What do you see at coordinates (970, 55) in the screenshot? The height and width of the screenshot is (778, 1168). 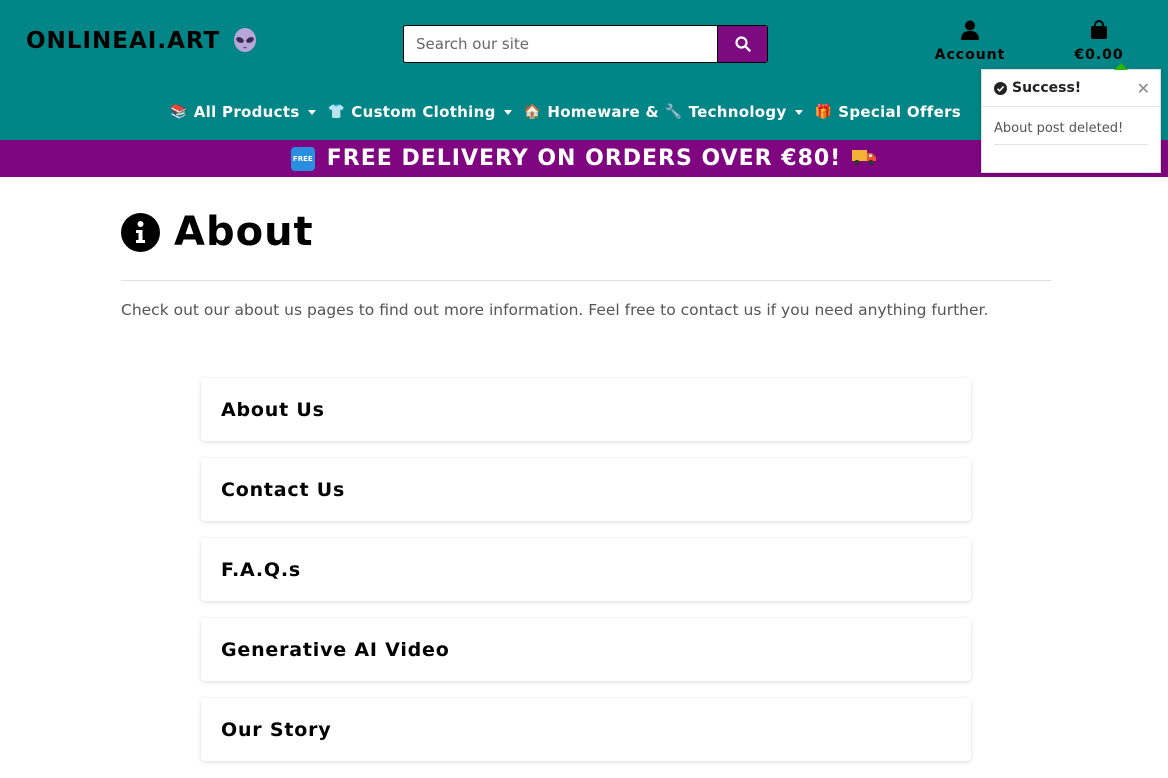 I see `account-label: Account` at bounding box center [970, 55].